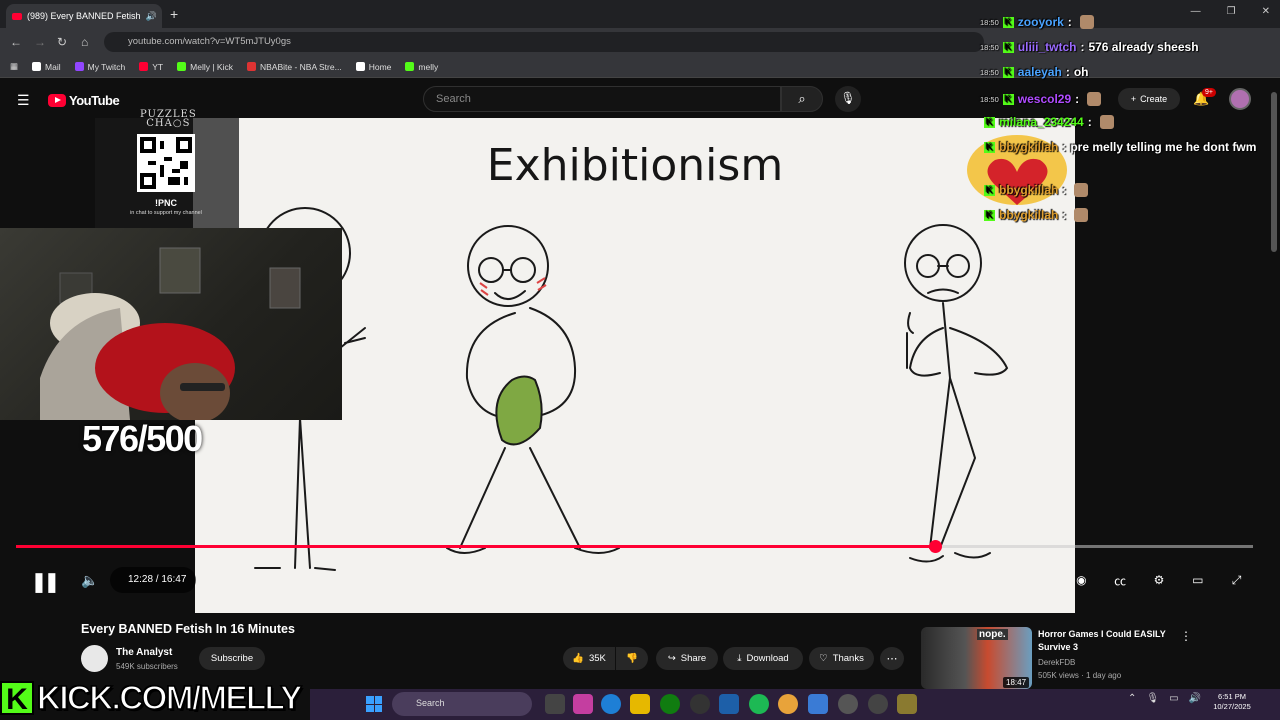 This screenshot has width=1280, height=720. I want to click on recommended-channel: DerekFDB, so click(1056, 662).